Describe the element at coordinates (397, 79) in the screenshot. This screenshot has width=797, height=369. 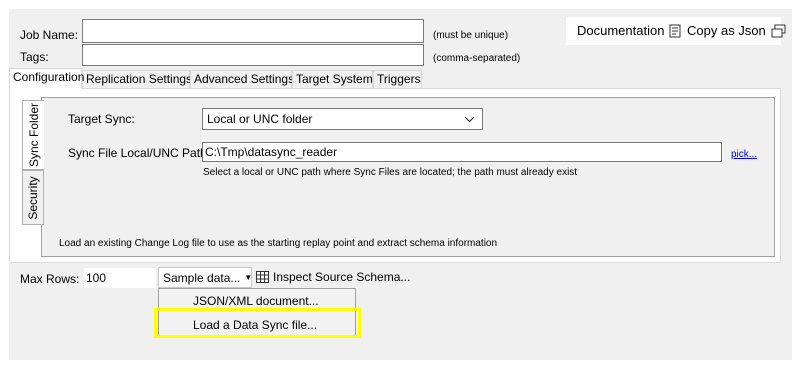
I see `tab-triggers: Triggers` at that location.